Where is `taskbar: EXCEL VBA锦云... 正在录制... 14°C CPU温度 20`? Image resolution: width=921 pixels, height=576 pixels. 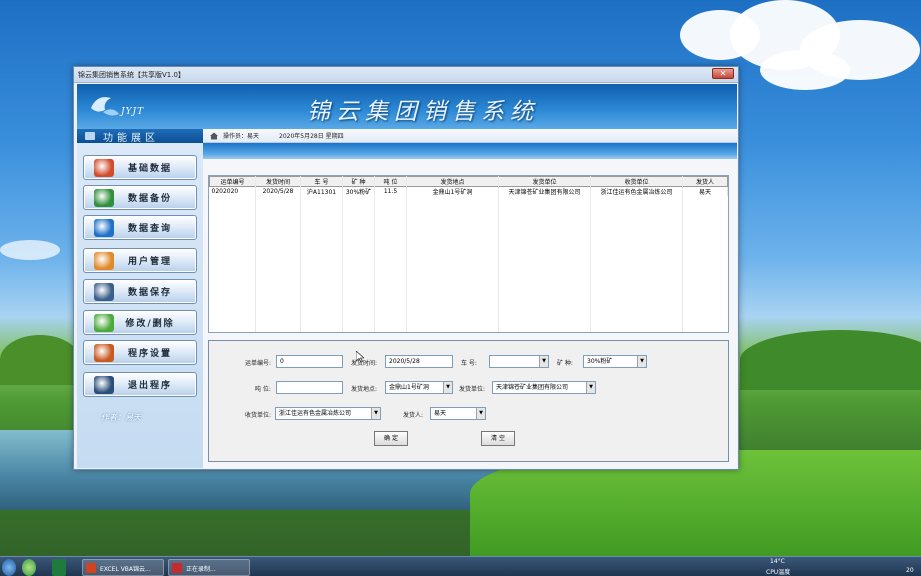 taskbar: EXCEL VBA锦云... 正在录制... 14°C CPU温度 20 is located at coordinates (460, 566).